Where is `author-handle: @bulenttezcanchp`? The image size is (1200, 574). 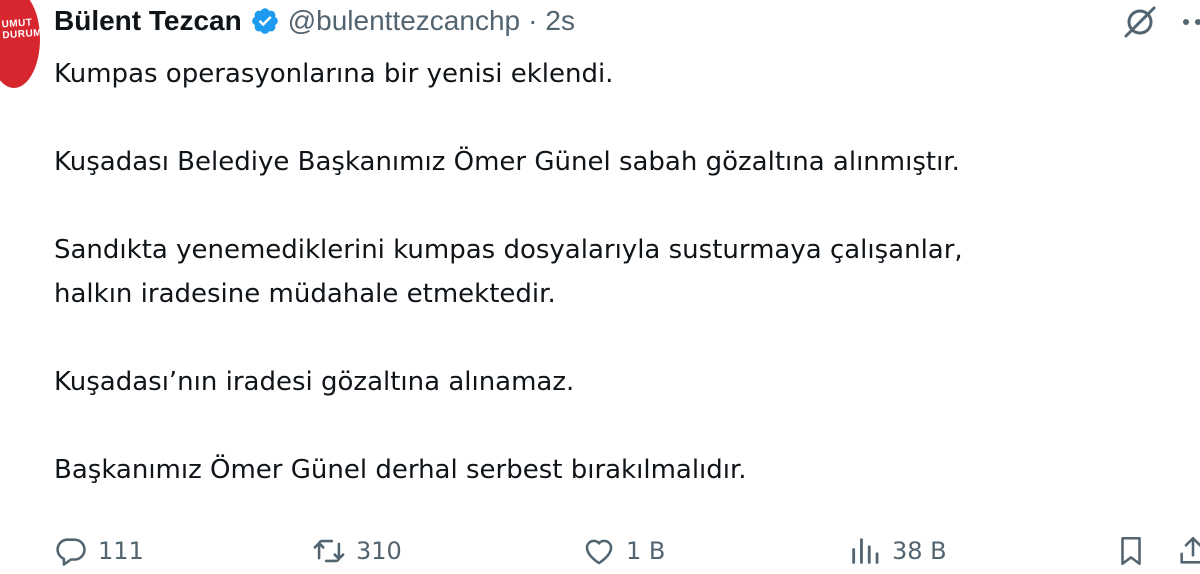
author-handle: @bulenttezcanchp is located at coordinates (404, 21).